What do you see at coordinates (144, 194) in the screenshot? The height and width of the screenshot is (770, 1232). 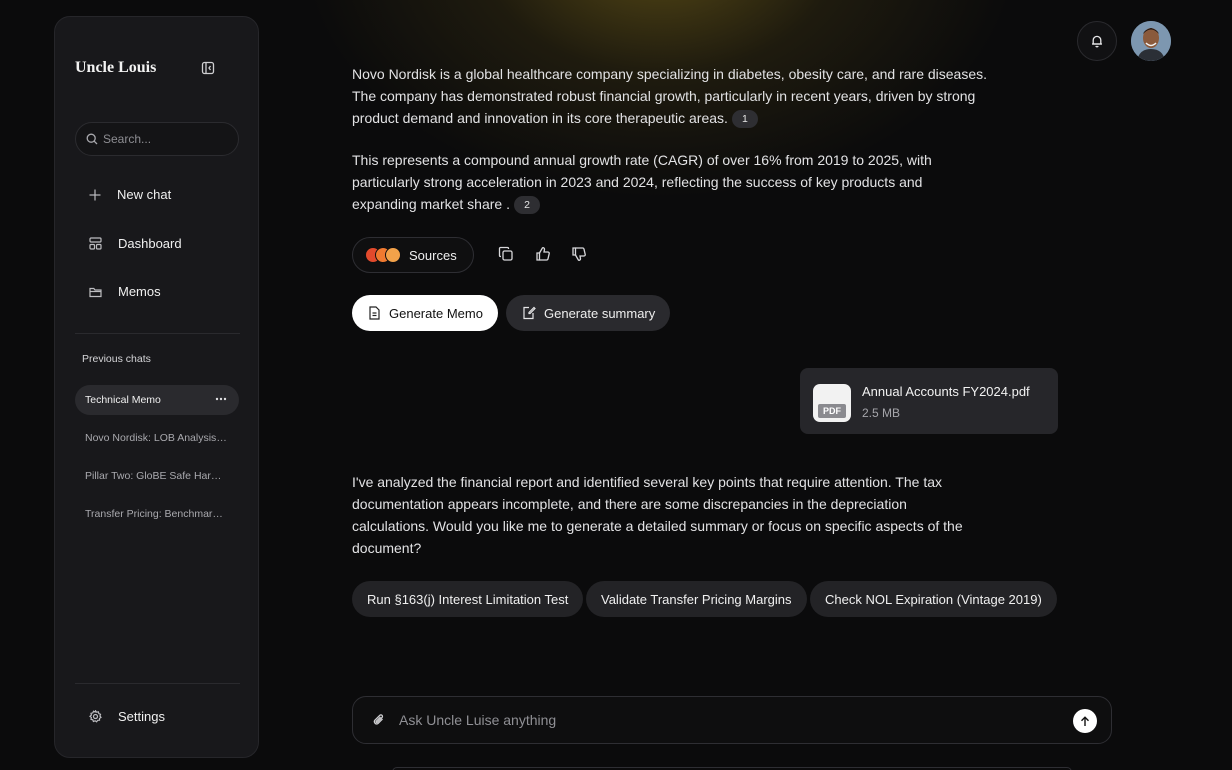 I see `new-chat-label: New chat` at bounding box center [144, 194].